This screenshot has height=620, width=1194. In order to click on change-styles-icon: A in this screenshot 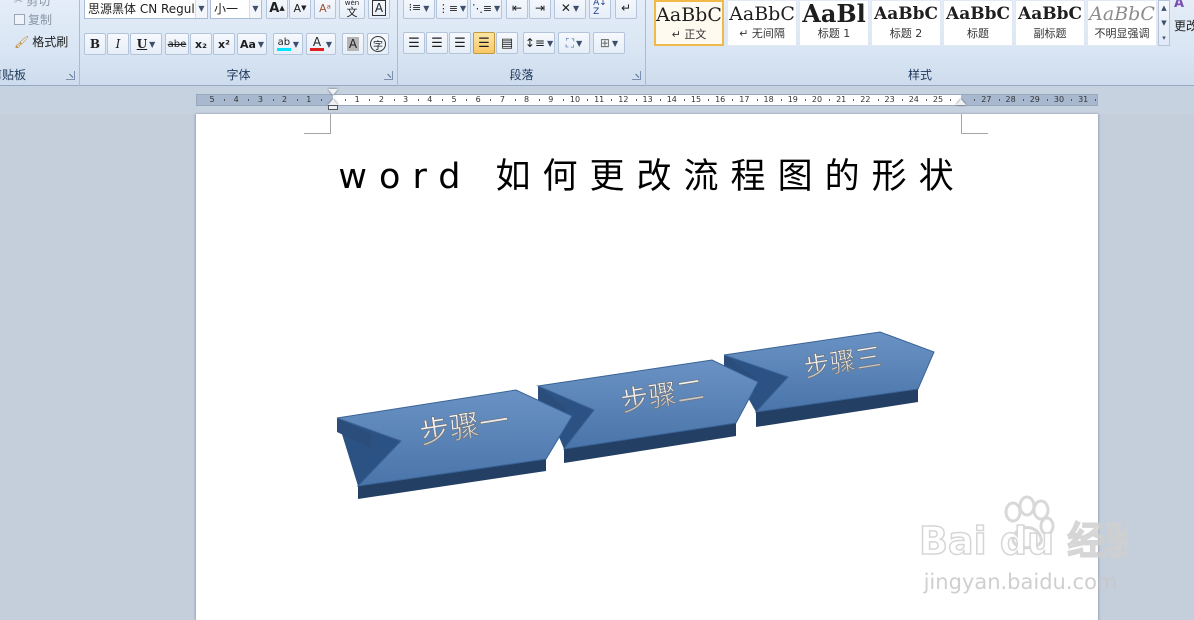, I will do `click(1179, 5)`.